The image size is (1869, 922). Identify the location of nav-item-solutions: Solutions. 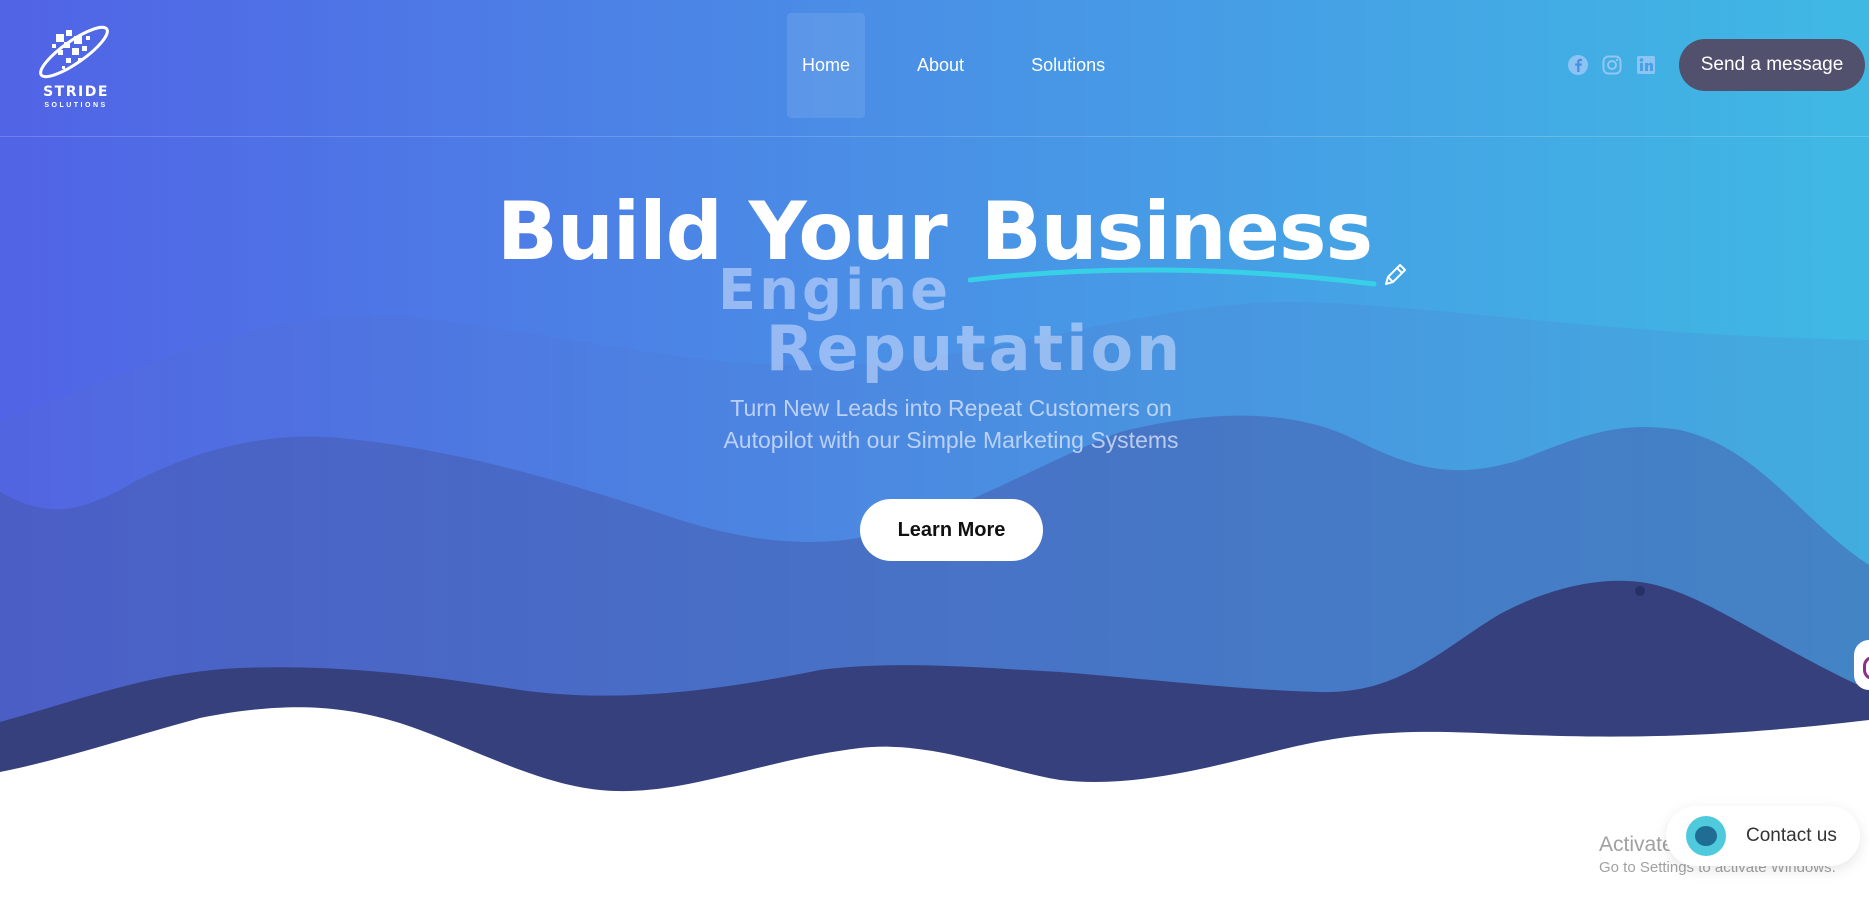
(1068, 65).